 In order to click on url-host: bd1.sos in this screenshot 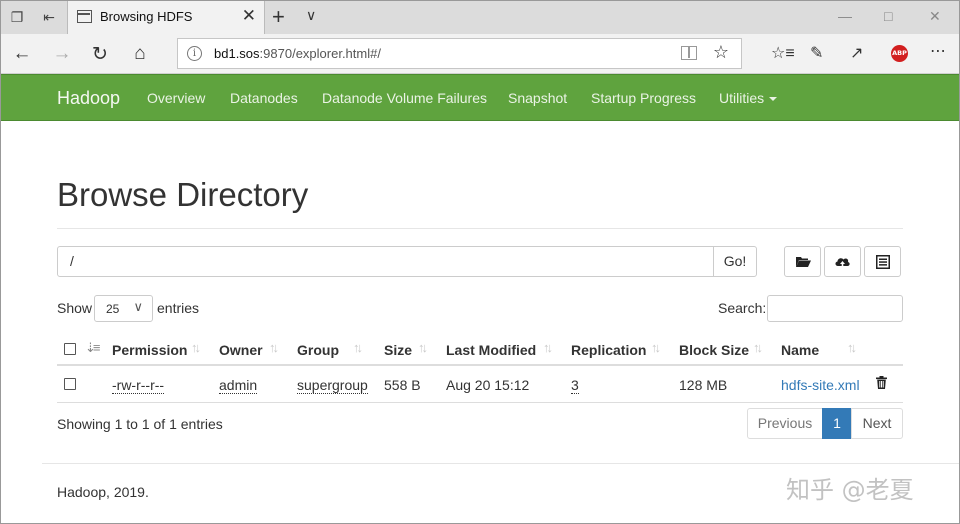, I will do `click(237, 53)`.